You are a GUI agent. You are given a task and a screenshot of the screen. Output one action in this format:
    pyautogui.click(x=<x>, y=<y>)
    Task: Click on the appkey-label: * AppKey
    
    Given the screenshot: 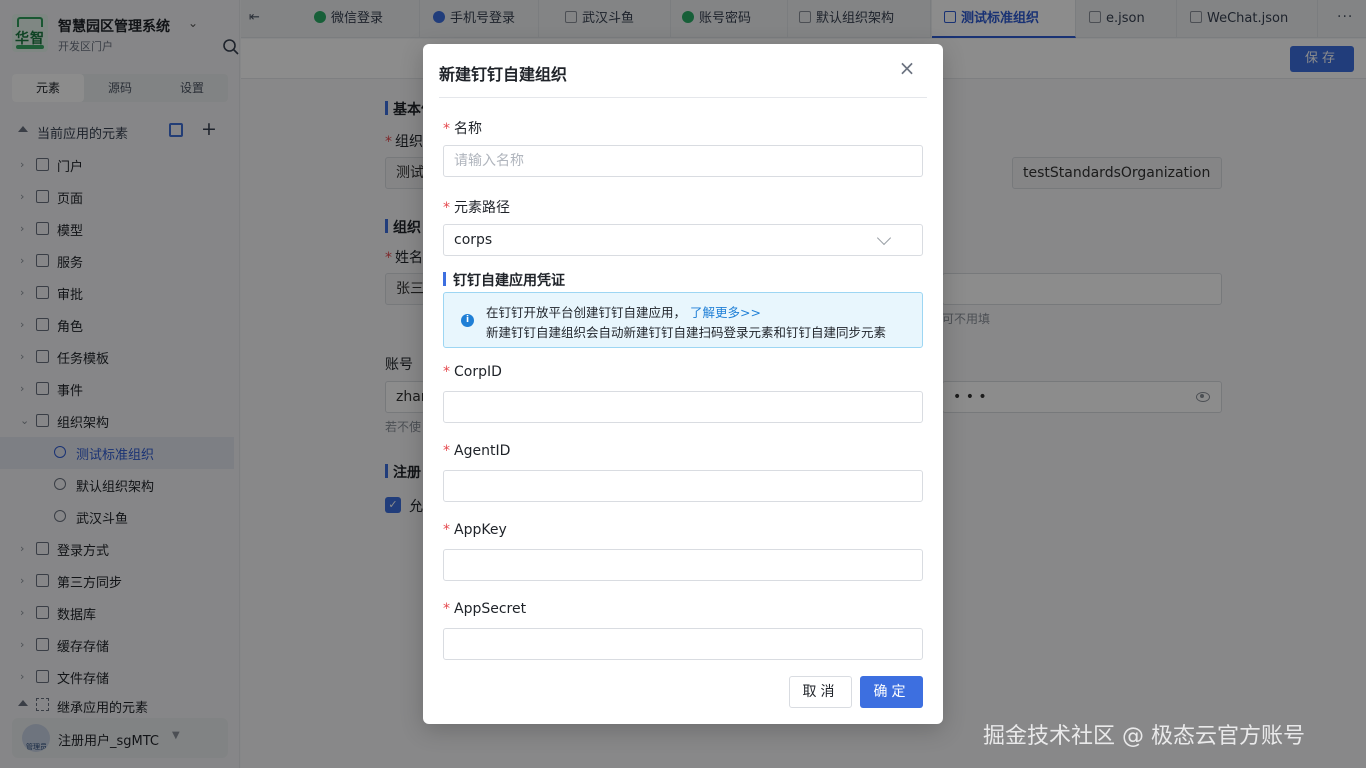 What is the action you would take?
    pyautogui.click(x=475, y=530)
    